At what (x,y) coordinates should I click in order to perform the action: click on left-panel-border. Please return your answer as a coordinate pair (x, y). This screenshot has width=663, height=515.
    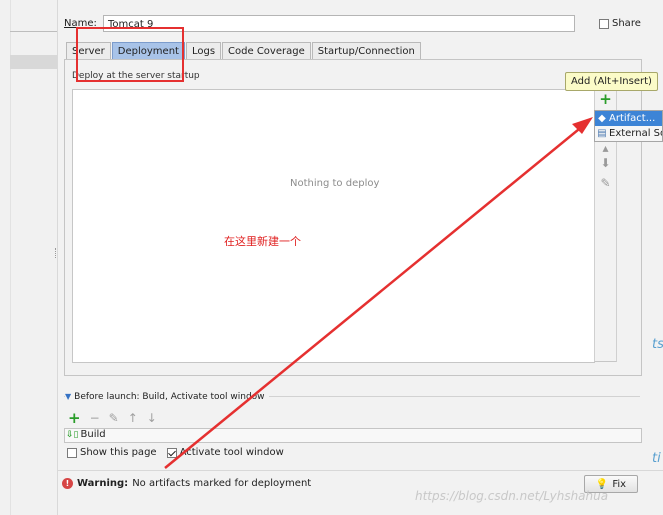
    Looking at the image, I should click on (10, 257).